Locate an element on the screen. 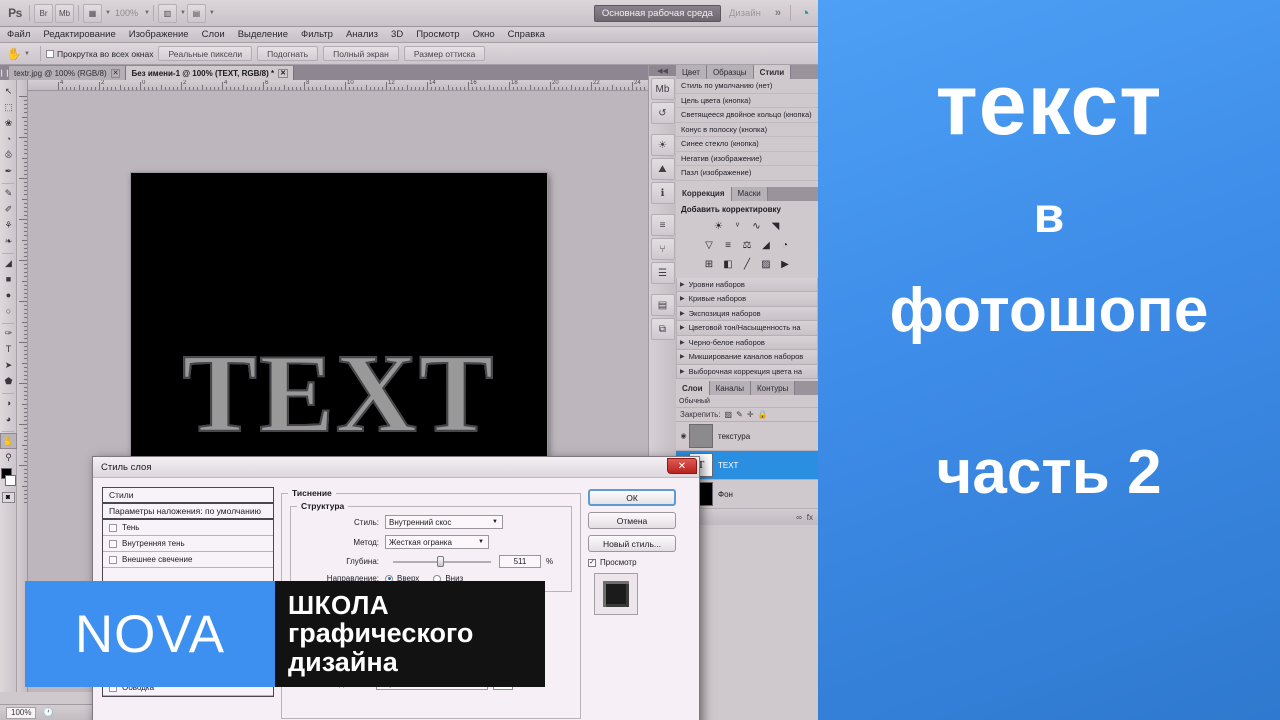  hue-saturation-icon: ≡ is located at coordinates (728, 245).